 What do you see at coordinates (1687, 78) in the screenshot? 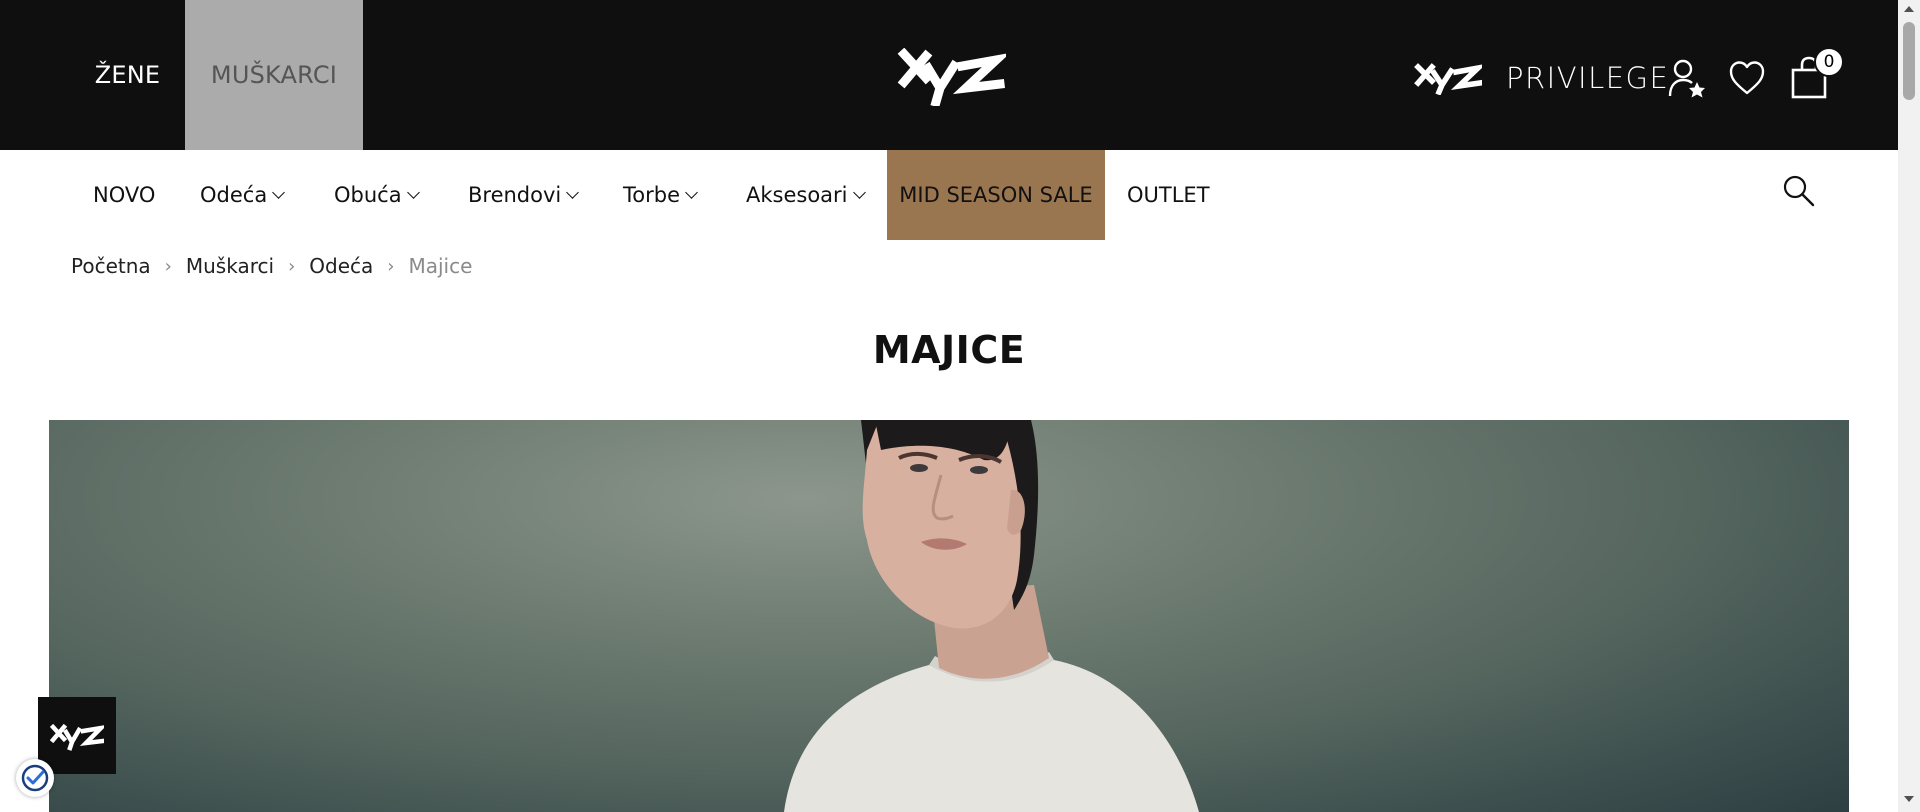
I see `account-star-icon` at bounding box center [1687, 78].